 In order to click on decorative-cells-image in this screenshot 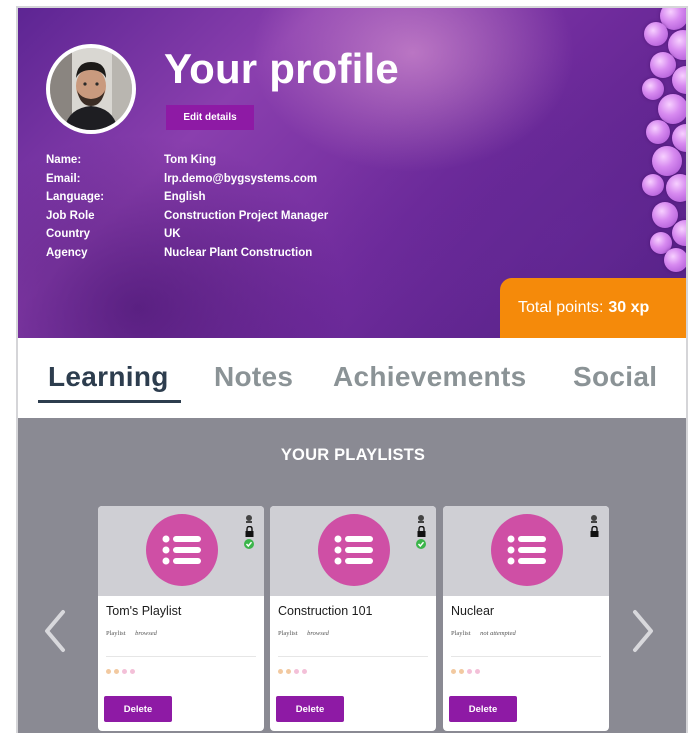, I will do `click(662, 148)`.